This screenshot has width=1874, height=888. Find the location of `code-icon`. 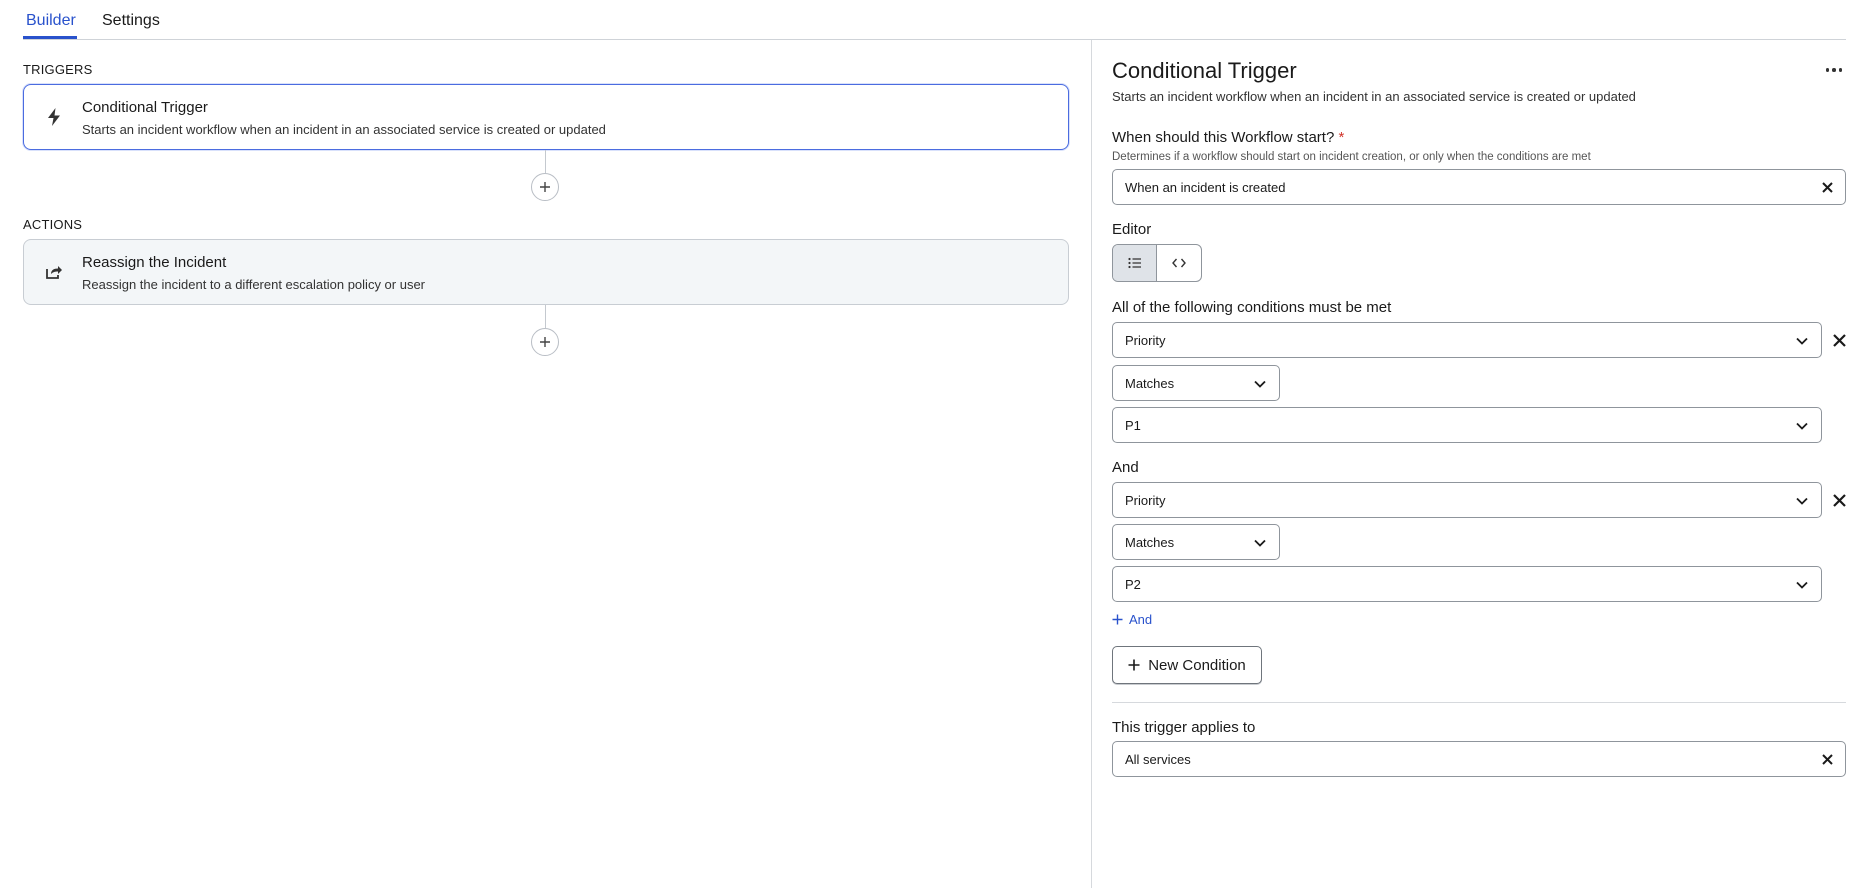

code-icon is located at coordinates (1179, 263).